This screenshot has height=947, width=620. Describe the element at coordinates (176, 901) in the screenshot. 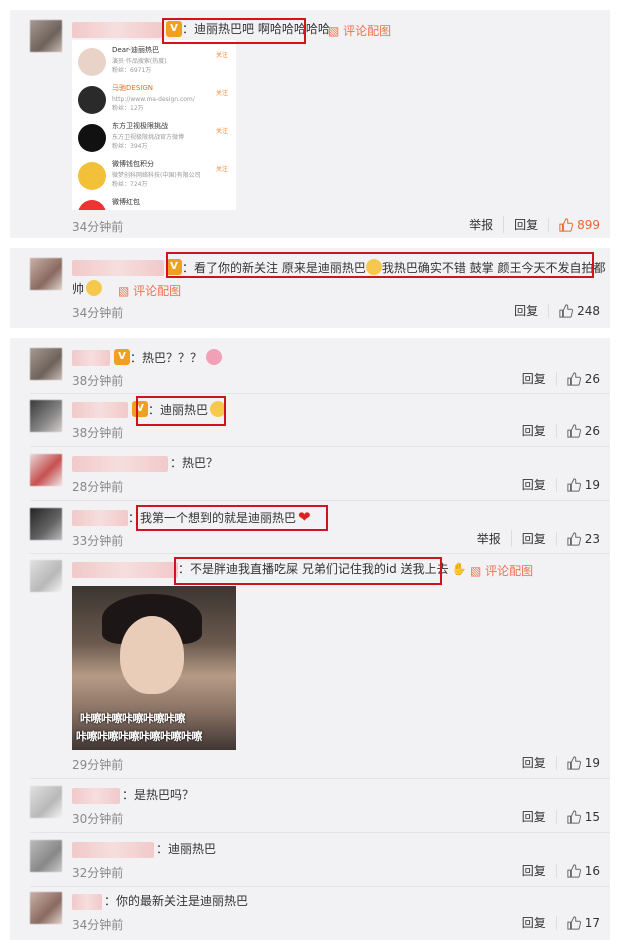

I see `reply-text: ：你的最新关注是迪丽热巴` at that location.